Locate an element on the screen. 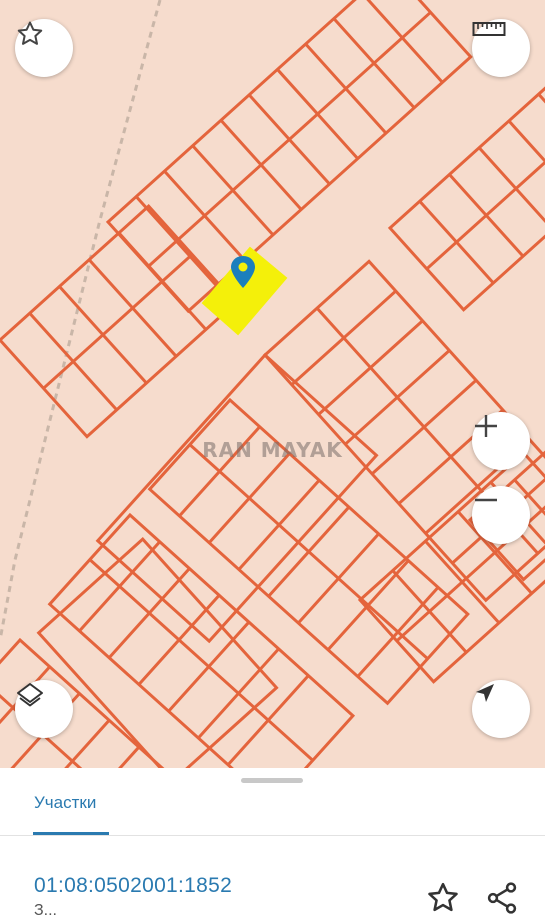 Image resolution: width=545 pixels, height=921 pixels. zoom-in-button is located at coordinates (501, 441).